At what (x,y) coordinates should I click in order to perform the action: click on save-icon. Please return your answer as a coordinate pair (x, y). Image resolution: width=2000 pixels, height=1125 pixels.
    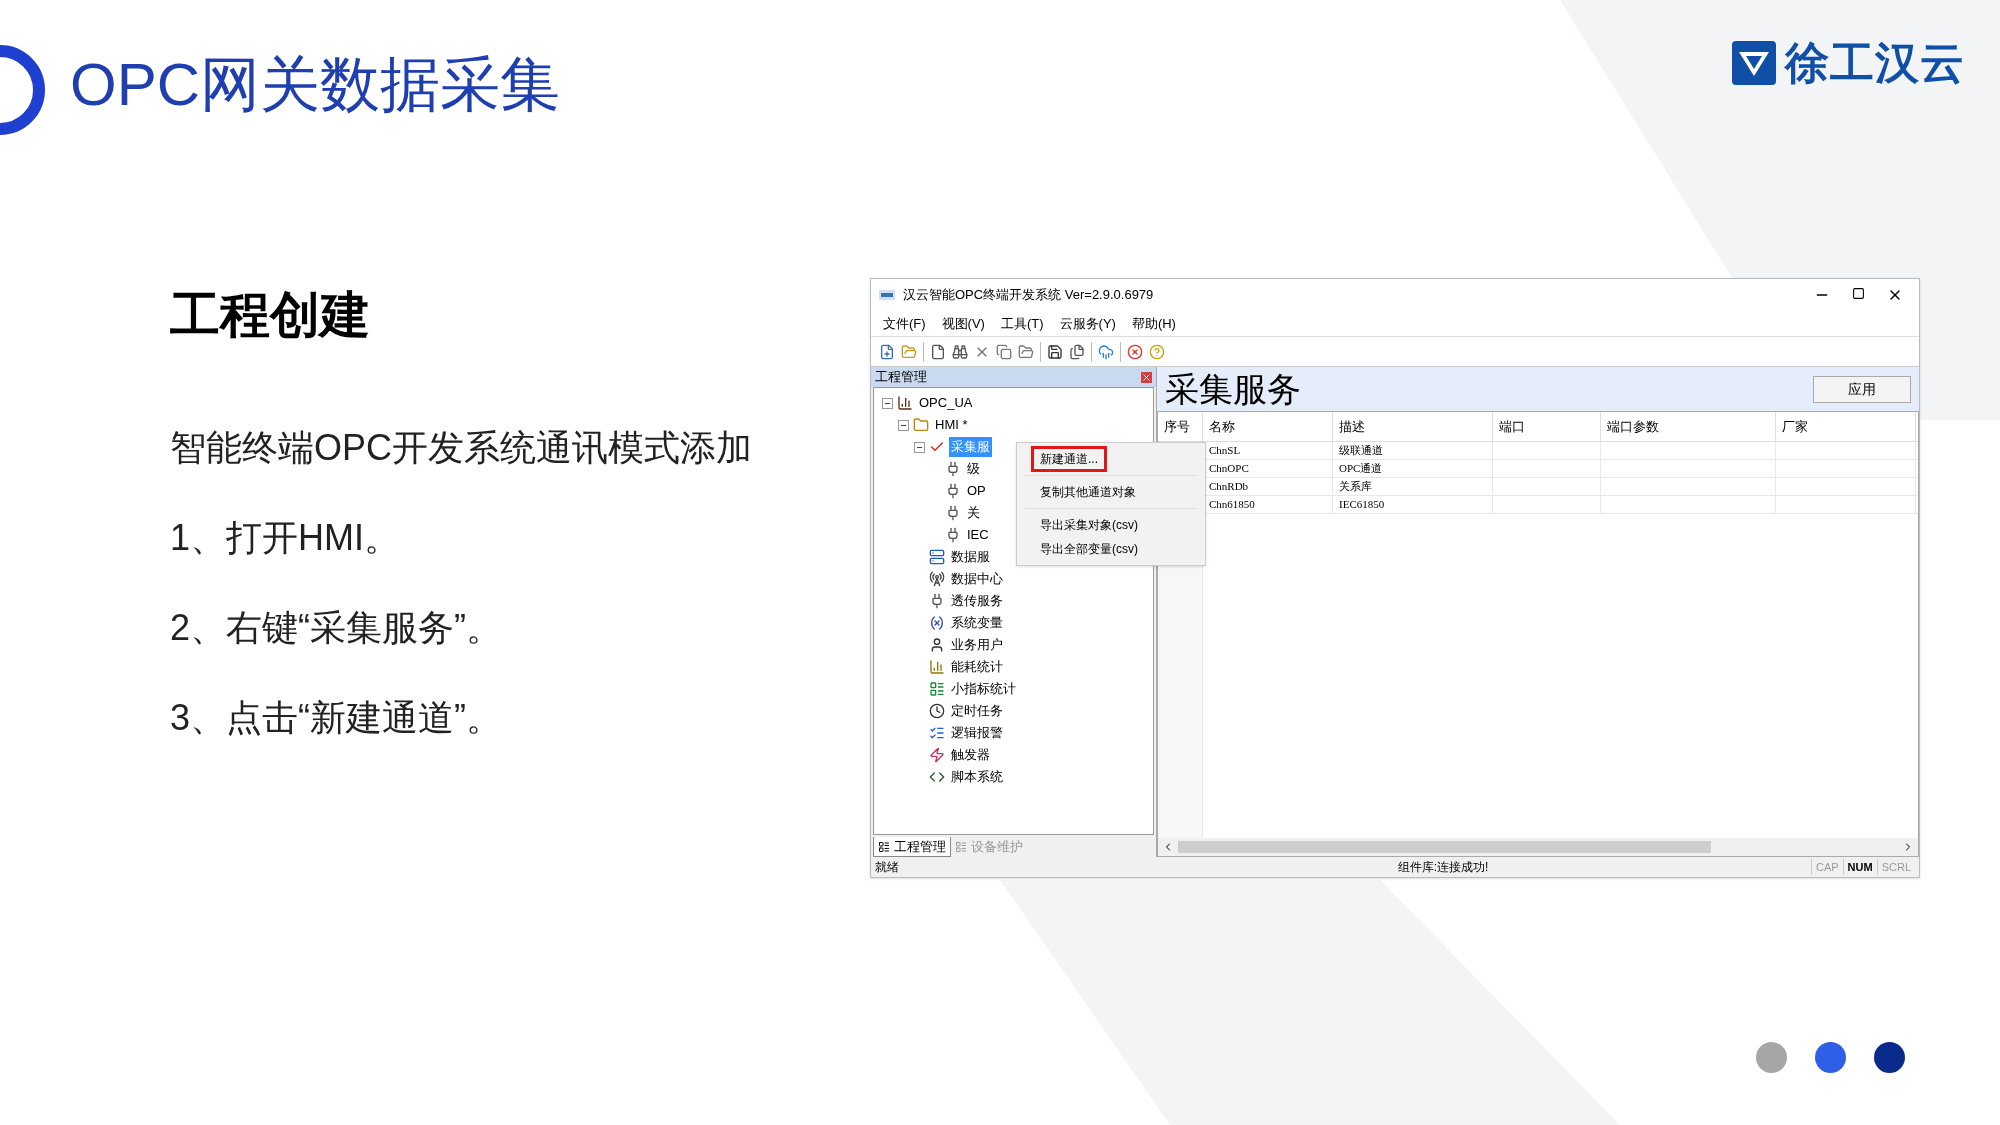
    Looking at the image, I should click on (1055, 351).